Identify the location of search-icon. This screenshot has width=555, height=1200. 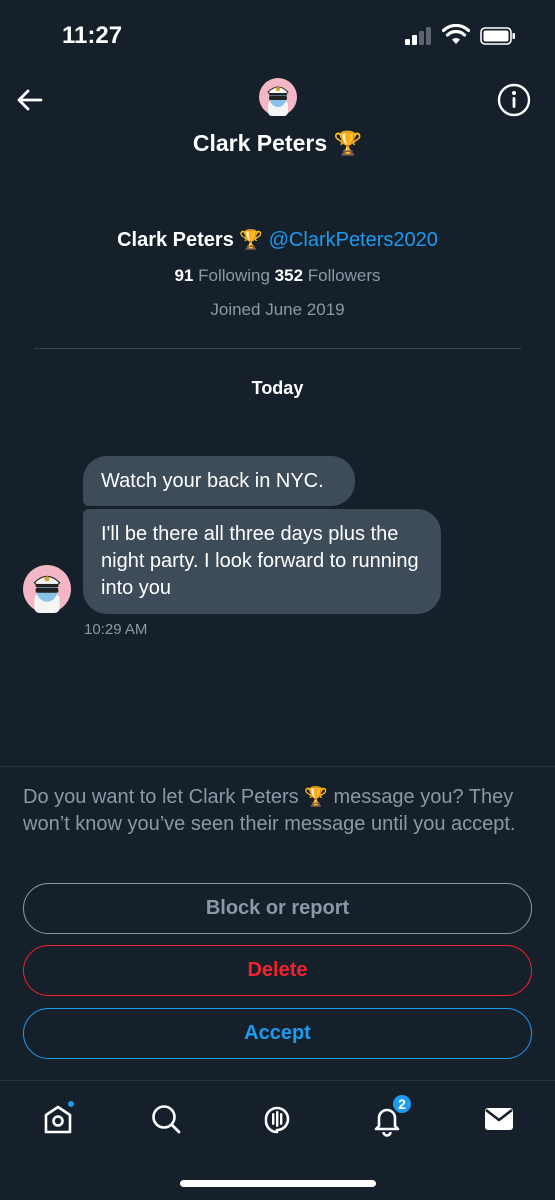
(166, 1119).